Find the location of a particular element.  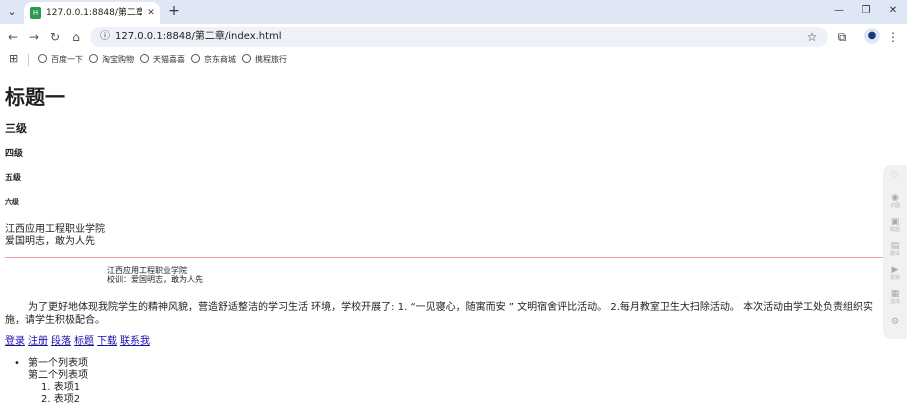

settings-tool: ⚙ is located at coordinates (895, 326).